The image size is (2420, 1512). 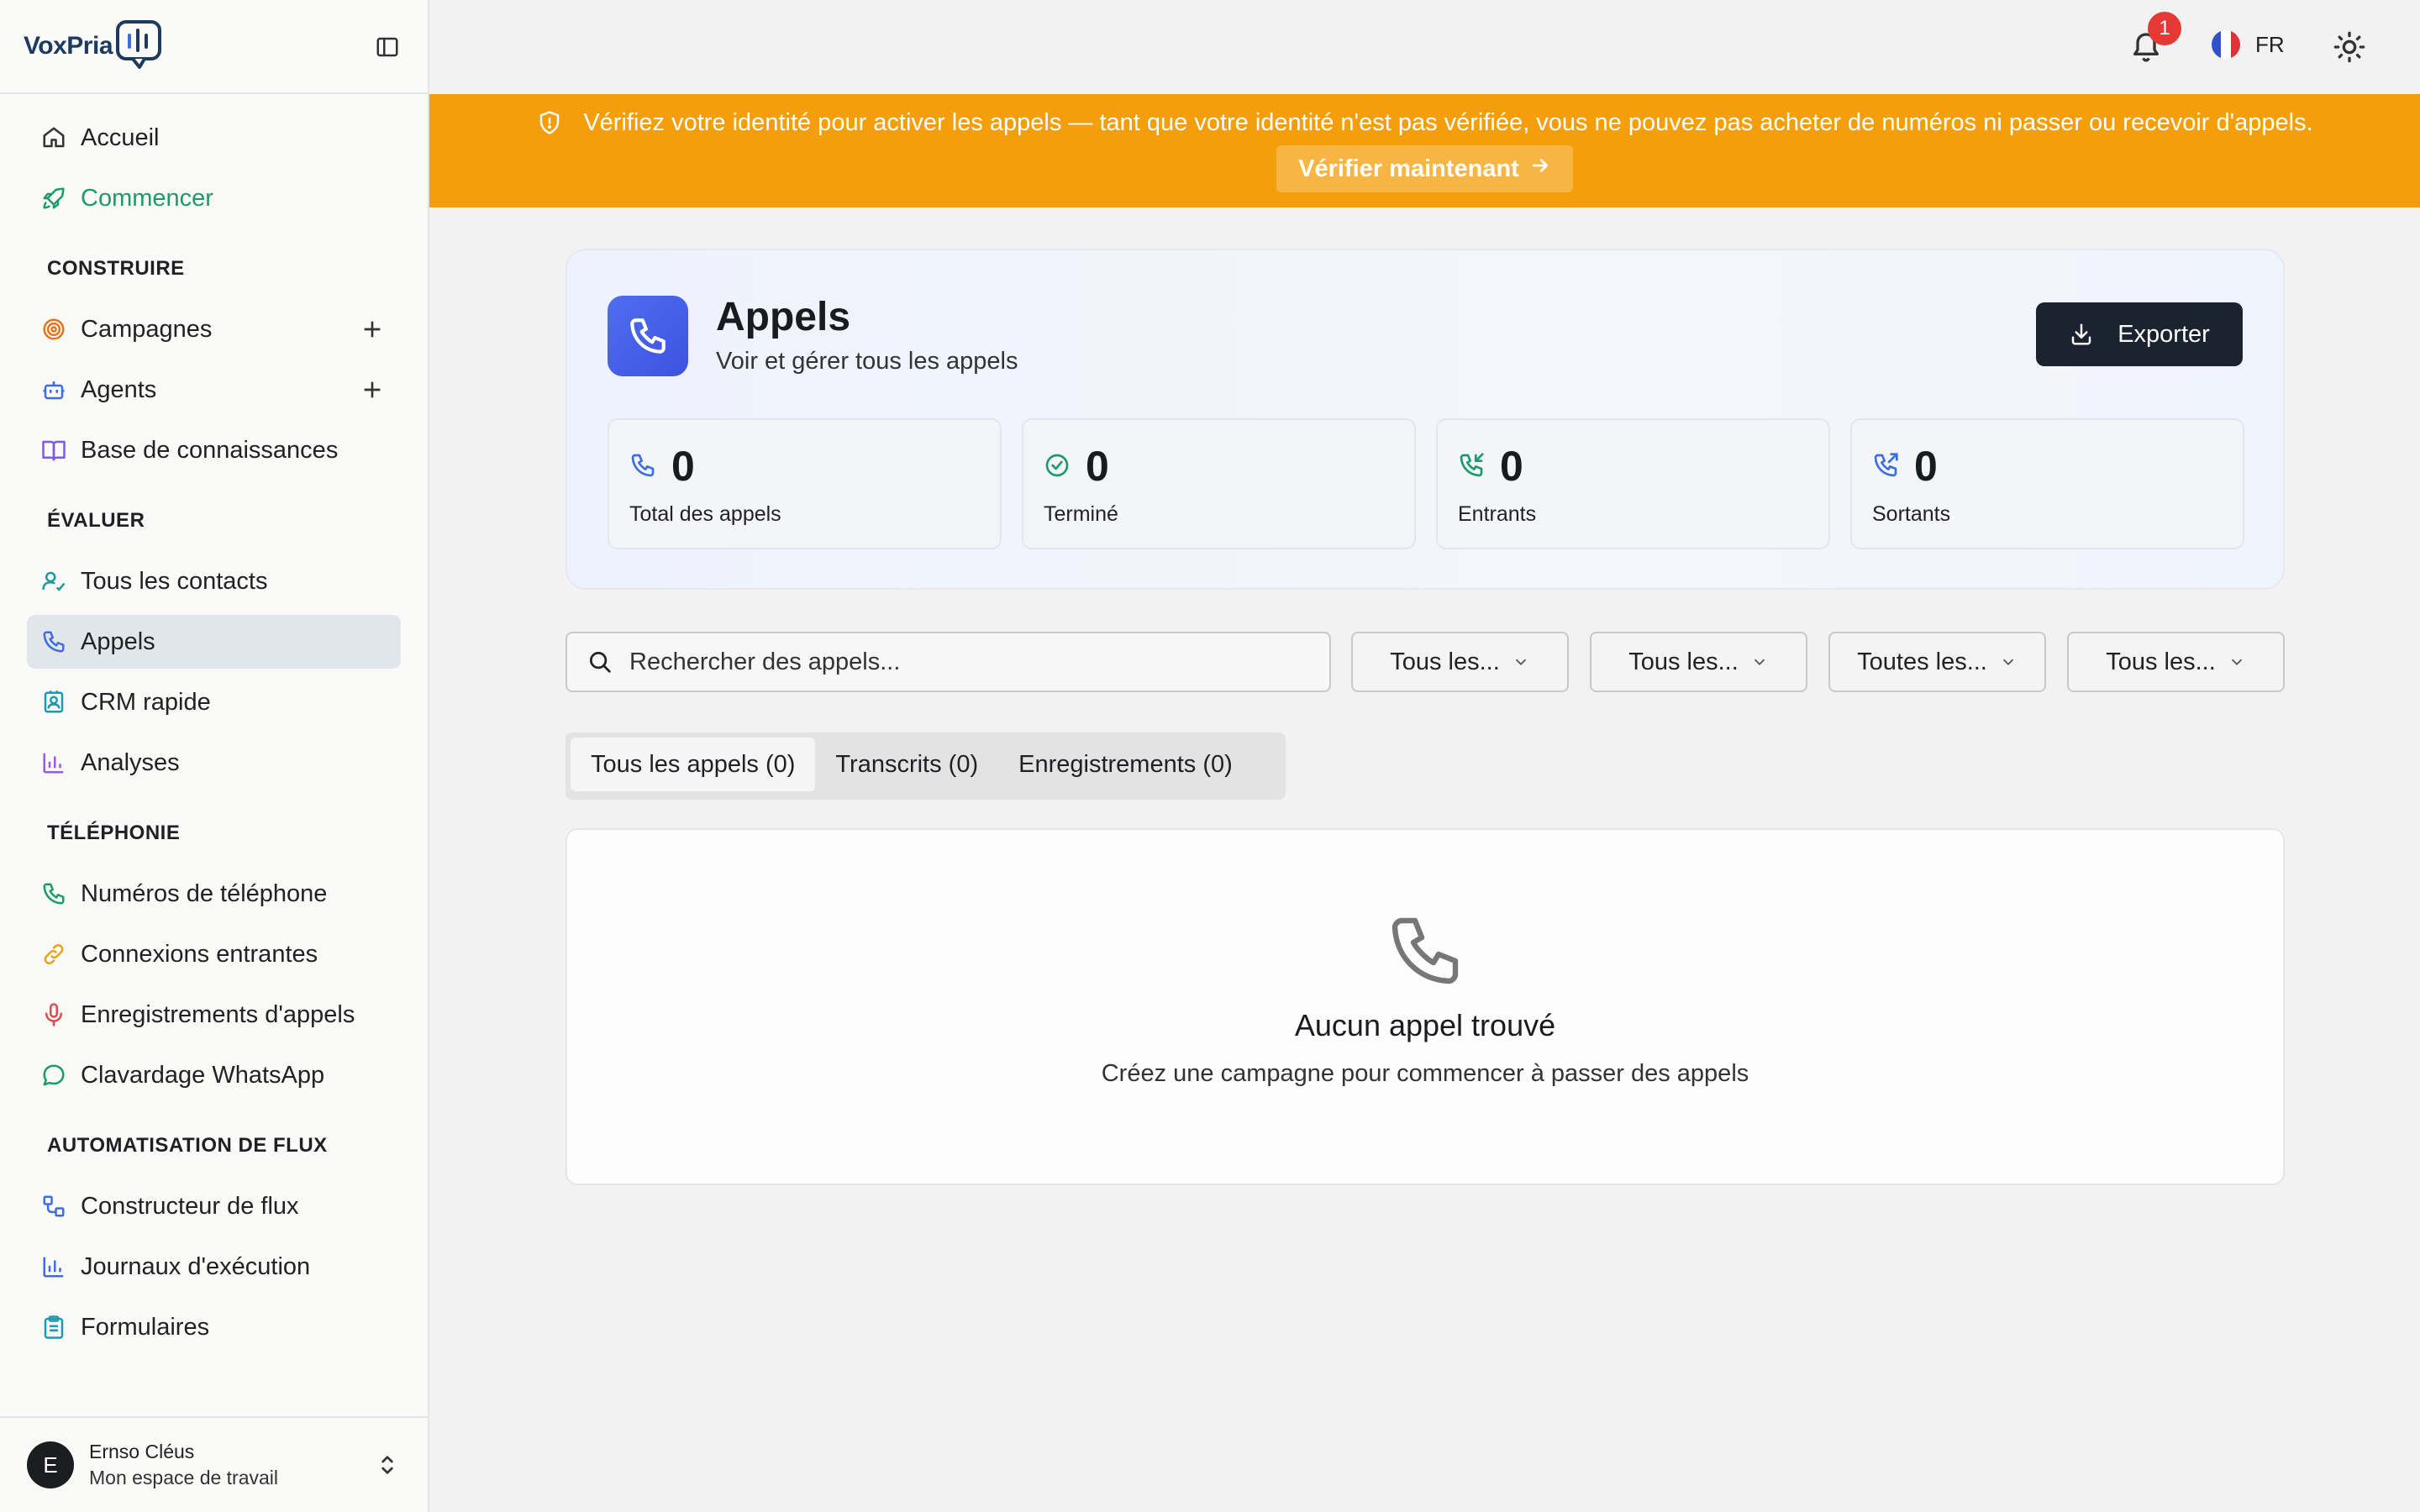 I want to click on section-telephonie: TÉLÉPHONIE, so click(x=114, y=833).